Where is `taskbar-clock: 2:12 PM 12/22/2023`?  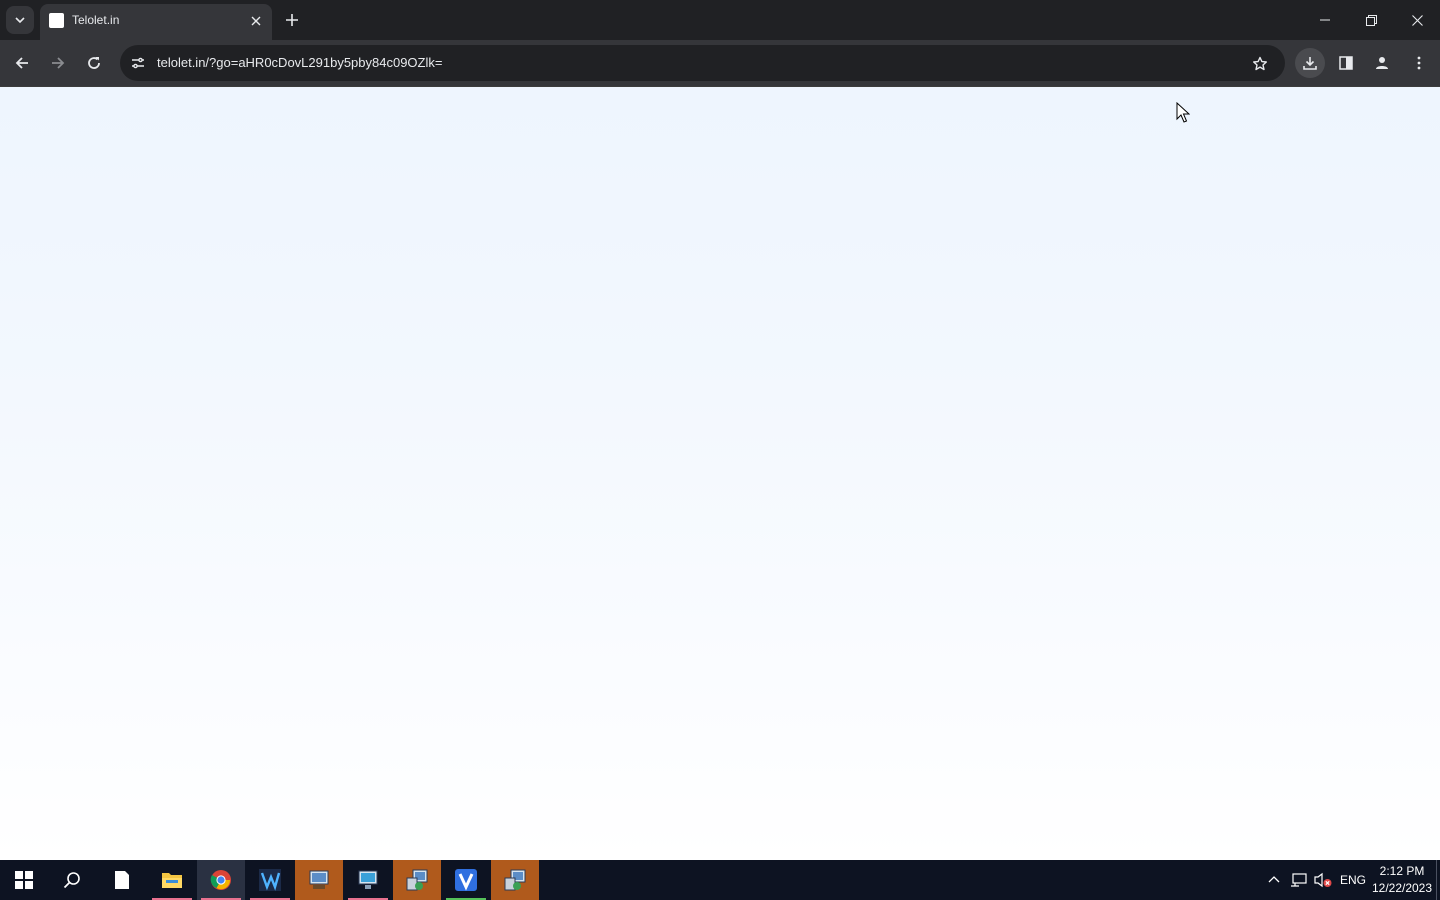 taskbar-clock: 2:12 PM 12/22/2023 is located at coordinates (1402, 880).